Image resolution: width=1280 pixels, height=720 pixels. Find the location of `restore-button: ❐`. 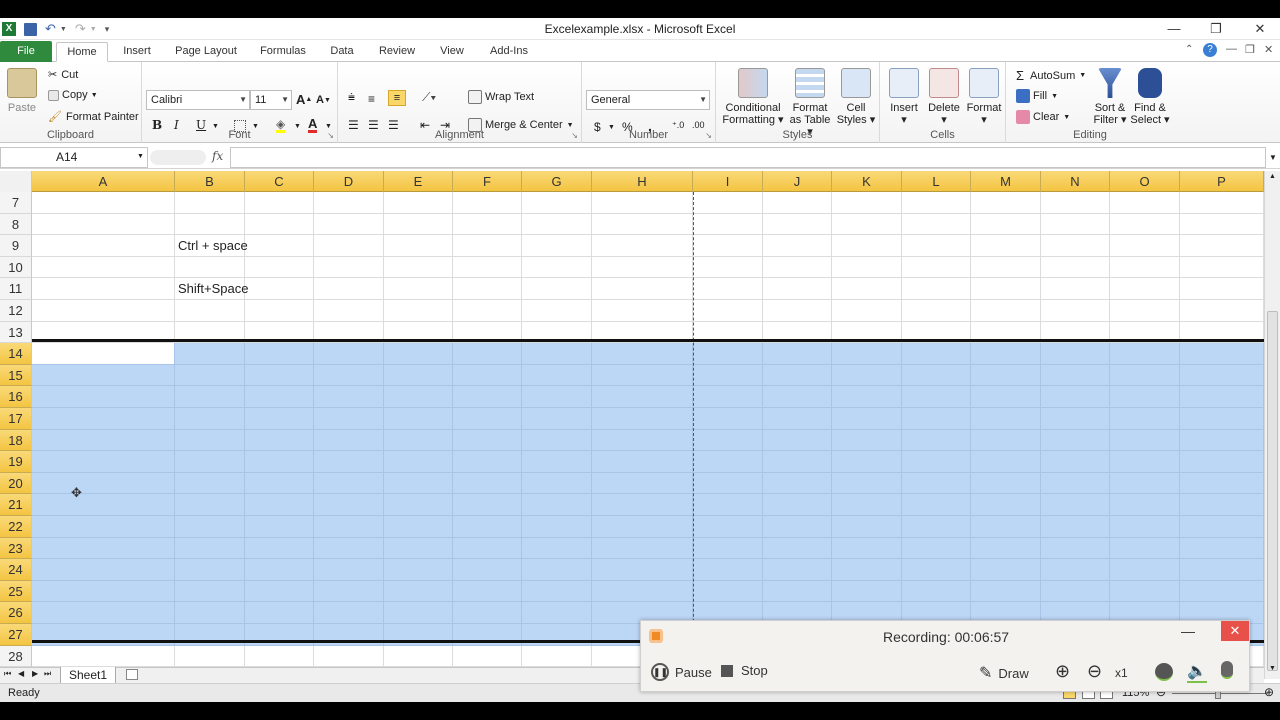

restore-button: ❐ is located at coordinates (1216, 29).